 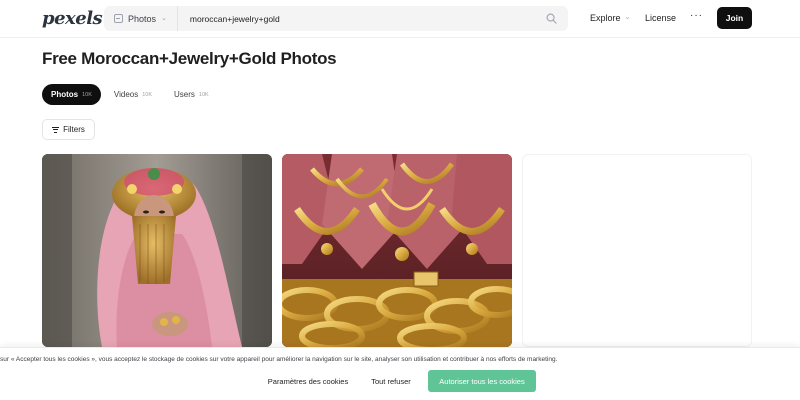 I want to click on photo-card-placeholder, so click(x=637, y=250).